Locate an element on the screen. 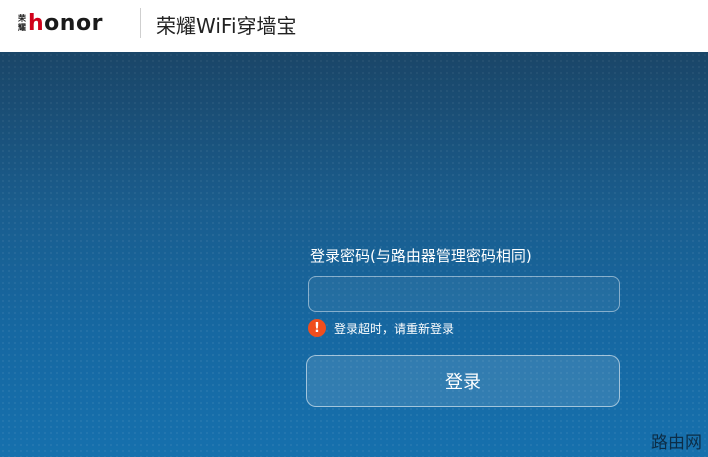 The width and height of the screenshot is (708, 457). logo-wordmark-first: h is located at coordinates (36, 23).